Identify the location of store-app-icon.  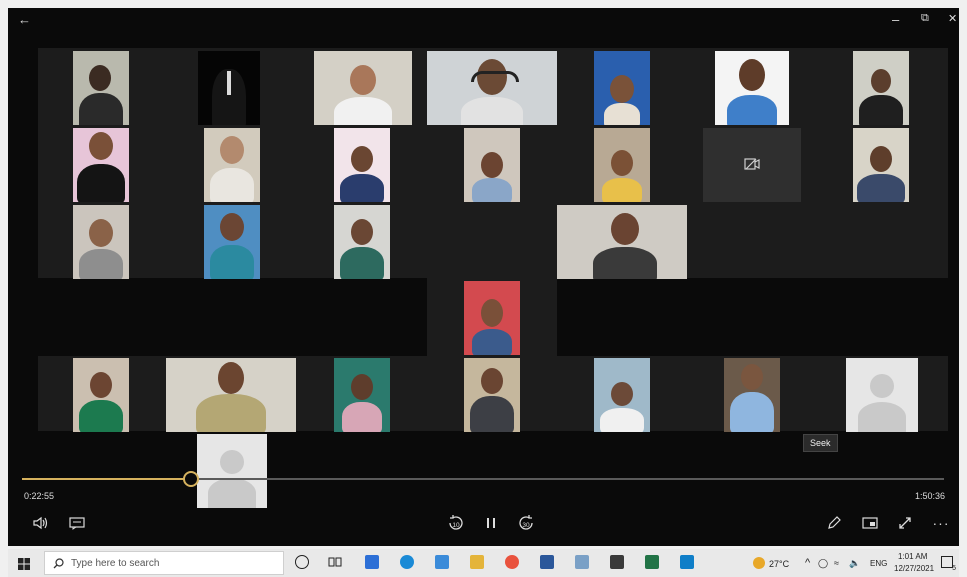
(687, 562).